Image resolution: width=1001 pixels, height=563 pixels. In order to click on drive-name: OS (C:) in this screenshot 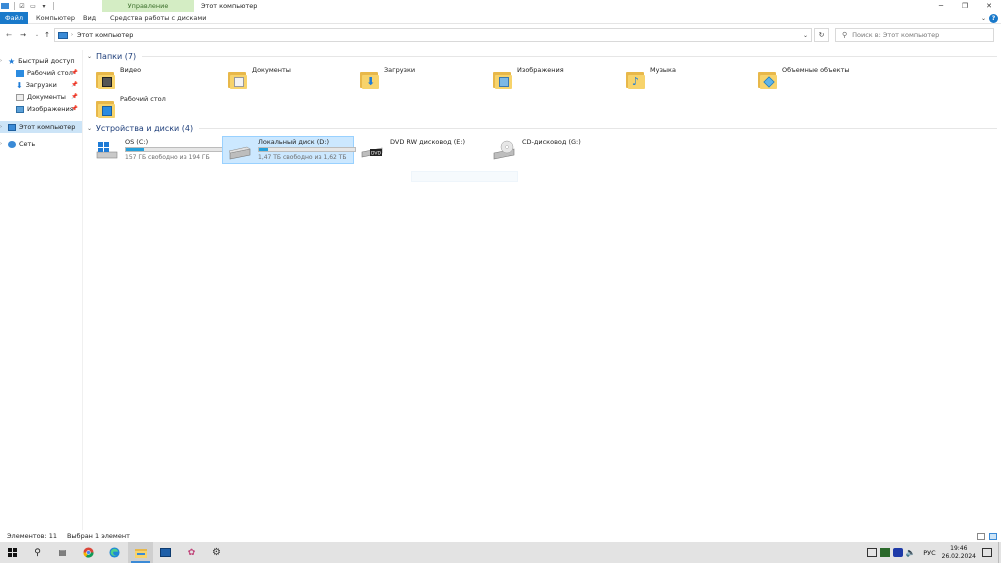, I will do `click(137, 142)`.